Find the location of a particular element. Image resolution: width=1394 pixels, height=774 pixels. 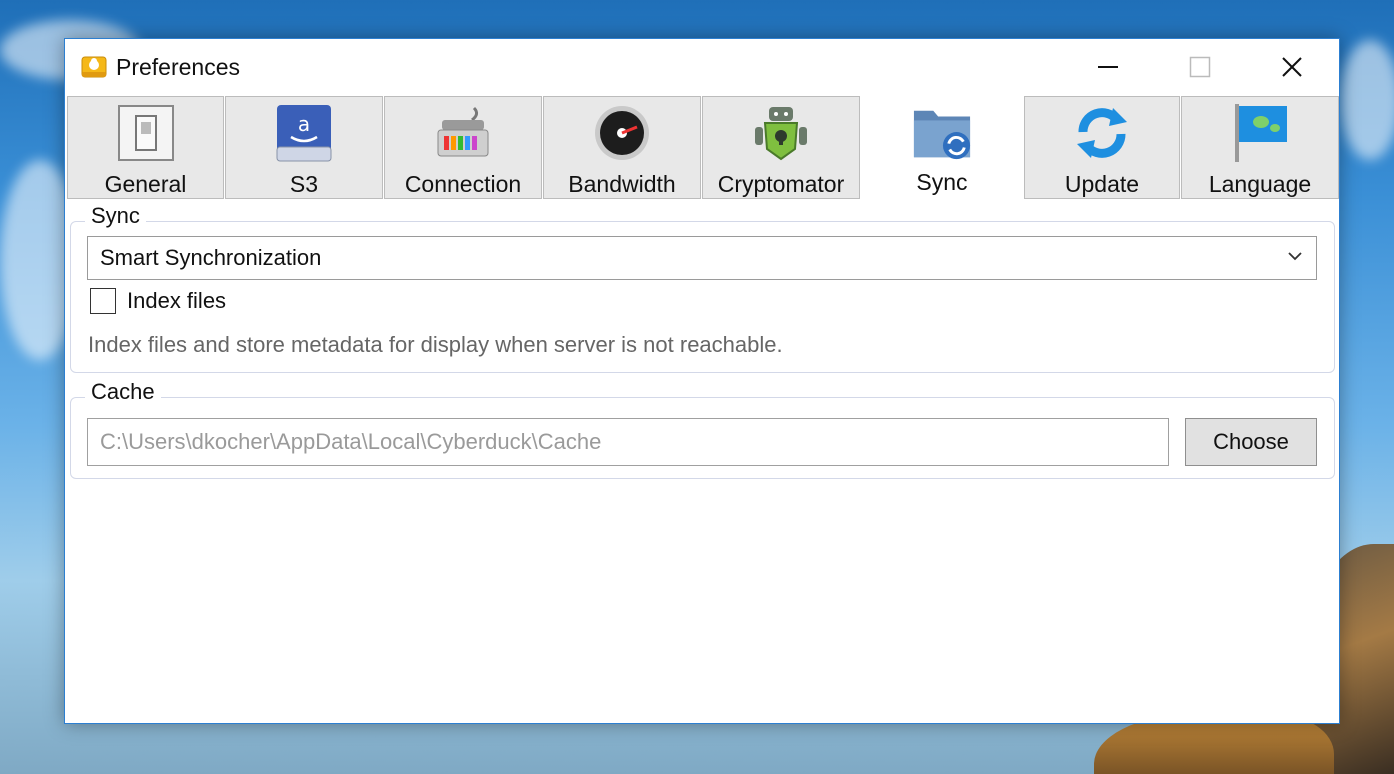

sync-group-legend: Sync is located at coordinates (115, 216).